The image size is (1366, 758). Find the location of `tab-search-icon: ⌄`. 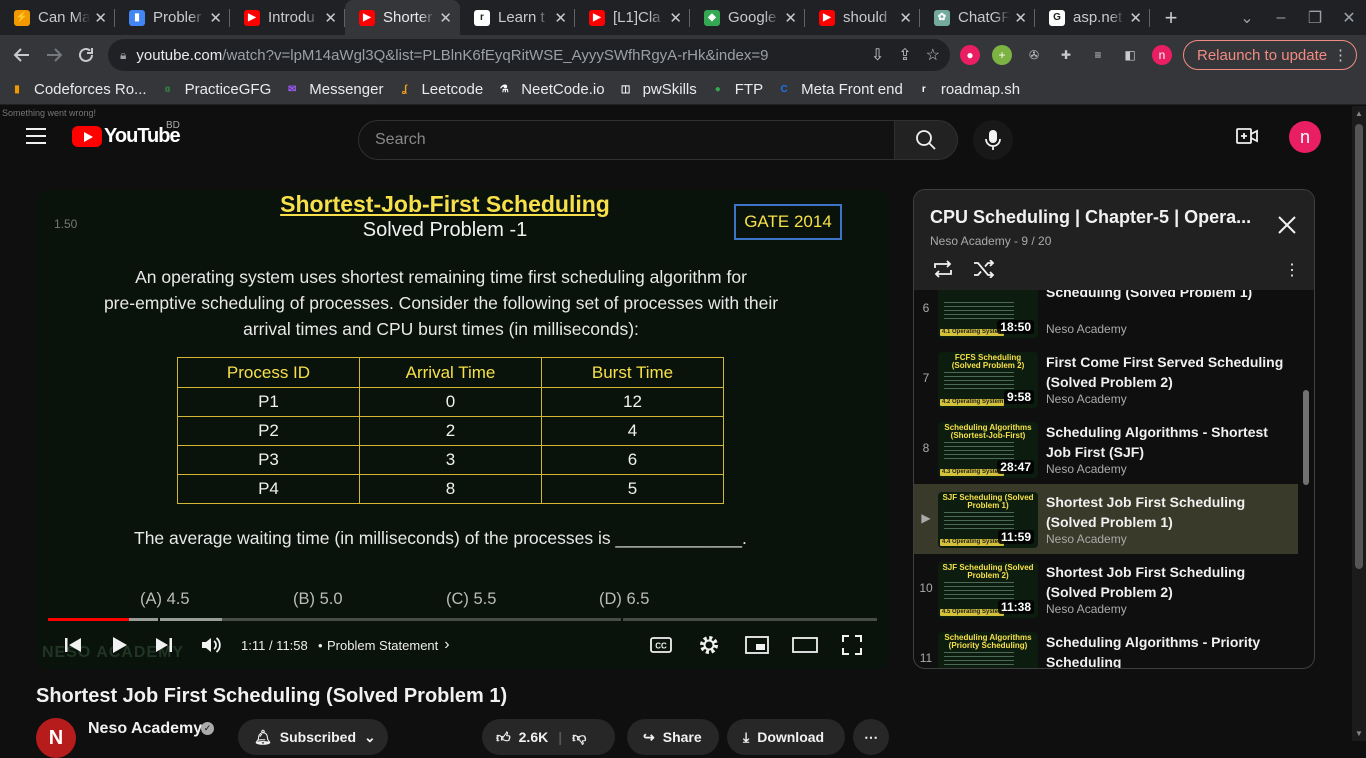

tab-search-icon: ⌄ is located at coordinates (1247, 18).